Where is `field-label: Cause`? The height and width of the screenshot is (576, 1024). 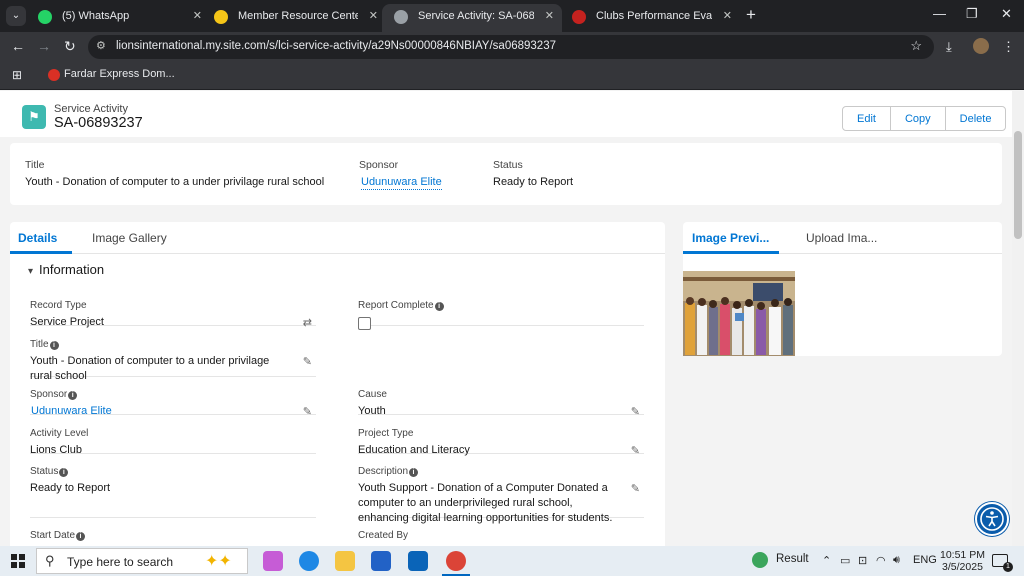 field-label: Cause is located at coordinates (372, 394).